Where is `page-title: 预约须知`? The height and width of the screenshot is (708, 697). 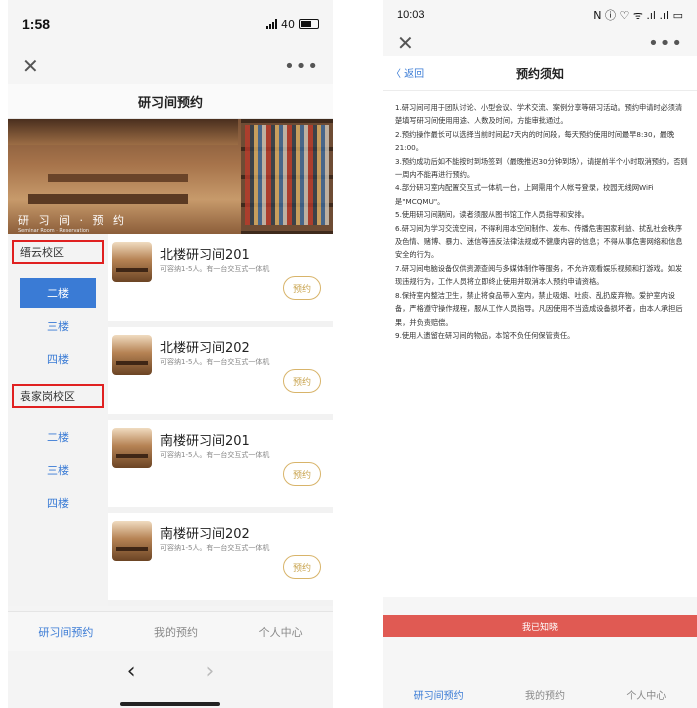 page-title: 预约须知 is located at coordinates (539, 73).